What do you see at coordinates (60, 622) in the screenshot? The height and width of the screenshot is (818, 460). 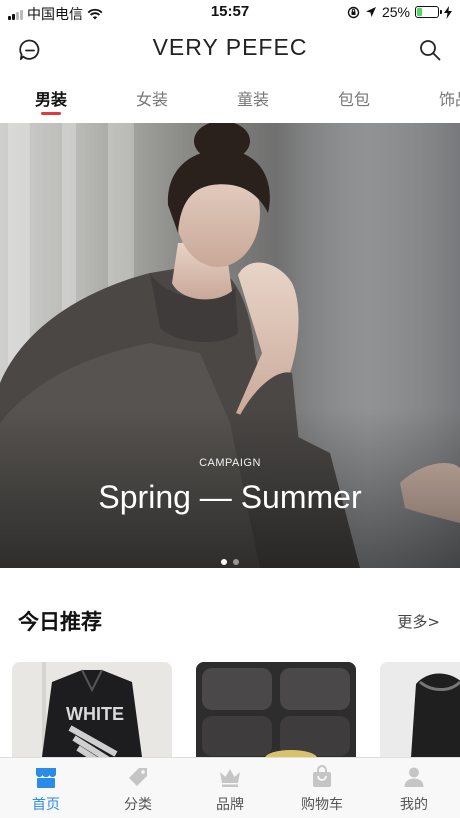 I see `recommend-title: 今日推荐` at bounding box center [60, 622].